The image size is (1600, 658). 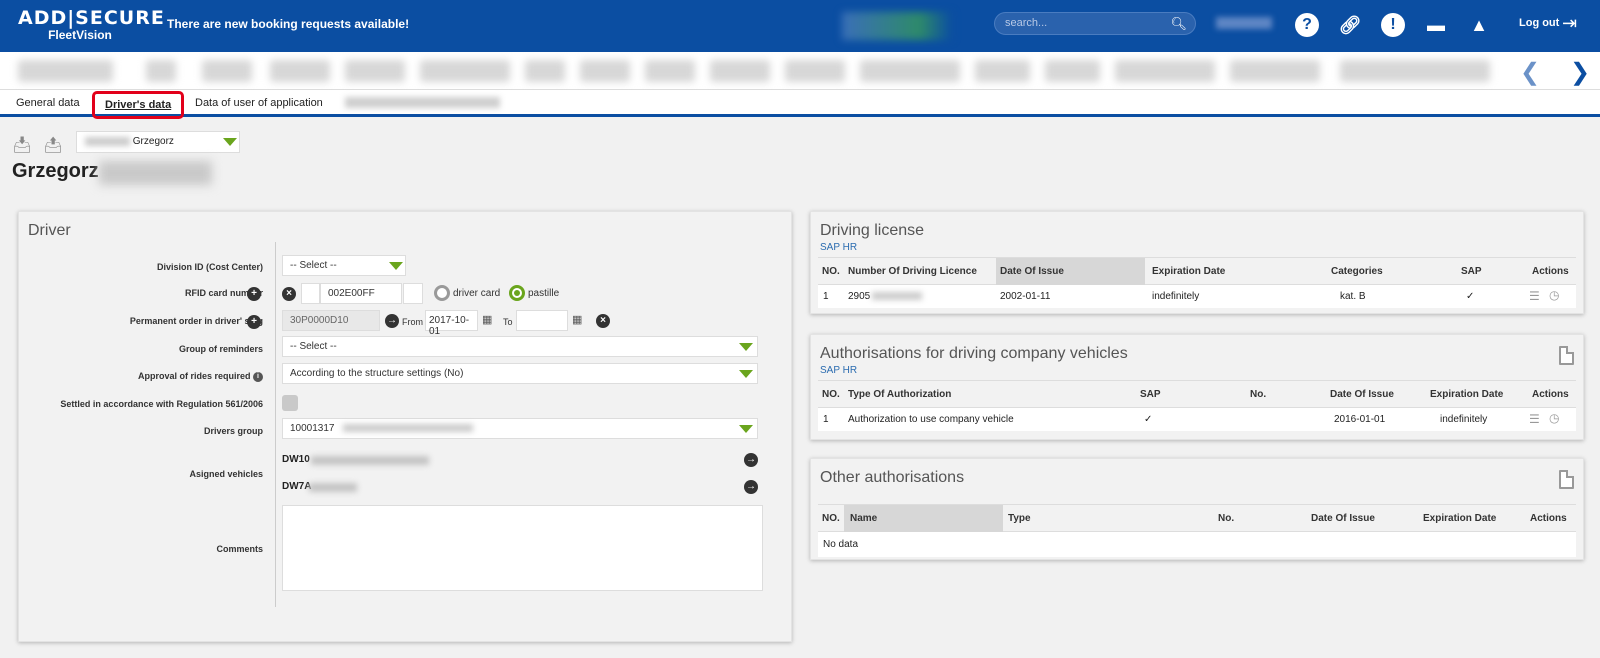 What do you see at coordinates (1307, 25) in the screenshot?
I see `help-icon: ?` at bounding box center [1307, 25].